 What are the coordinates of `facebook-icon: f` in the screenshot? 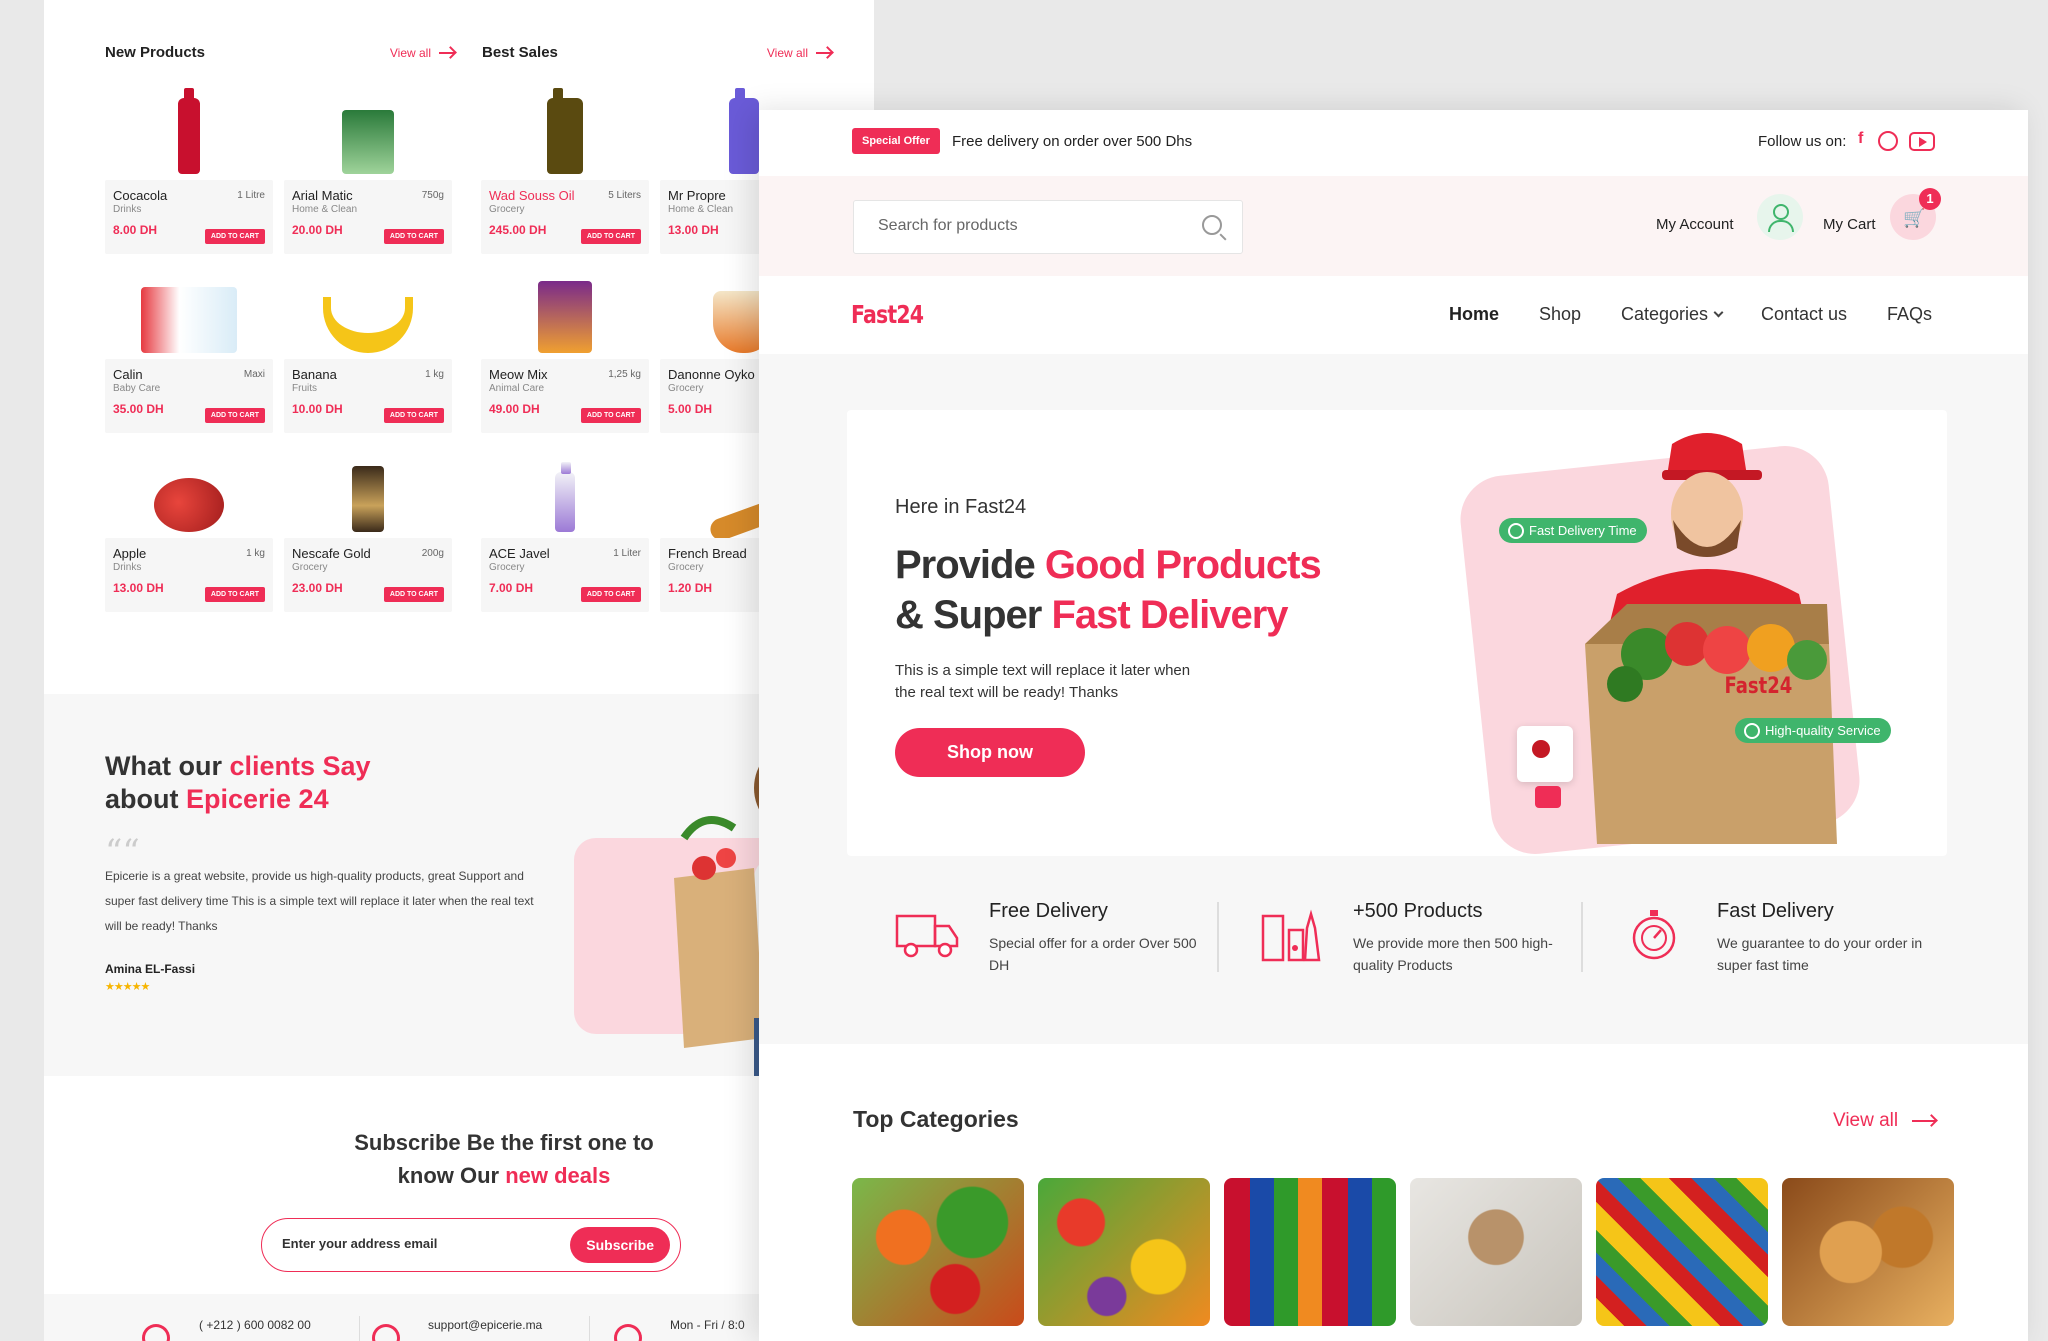 It's located at (1860, 139).